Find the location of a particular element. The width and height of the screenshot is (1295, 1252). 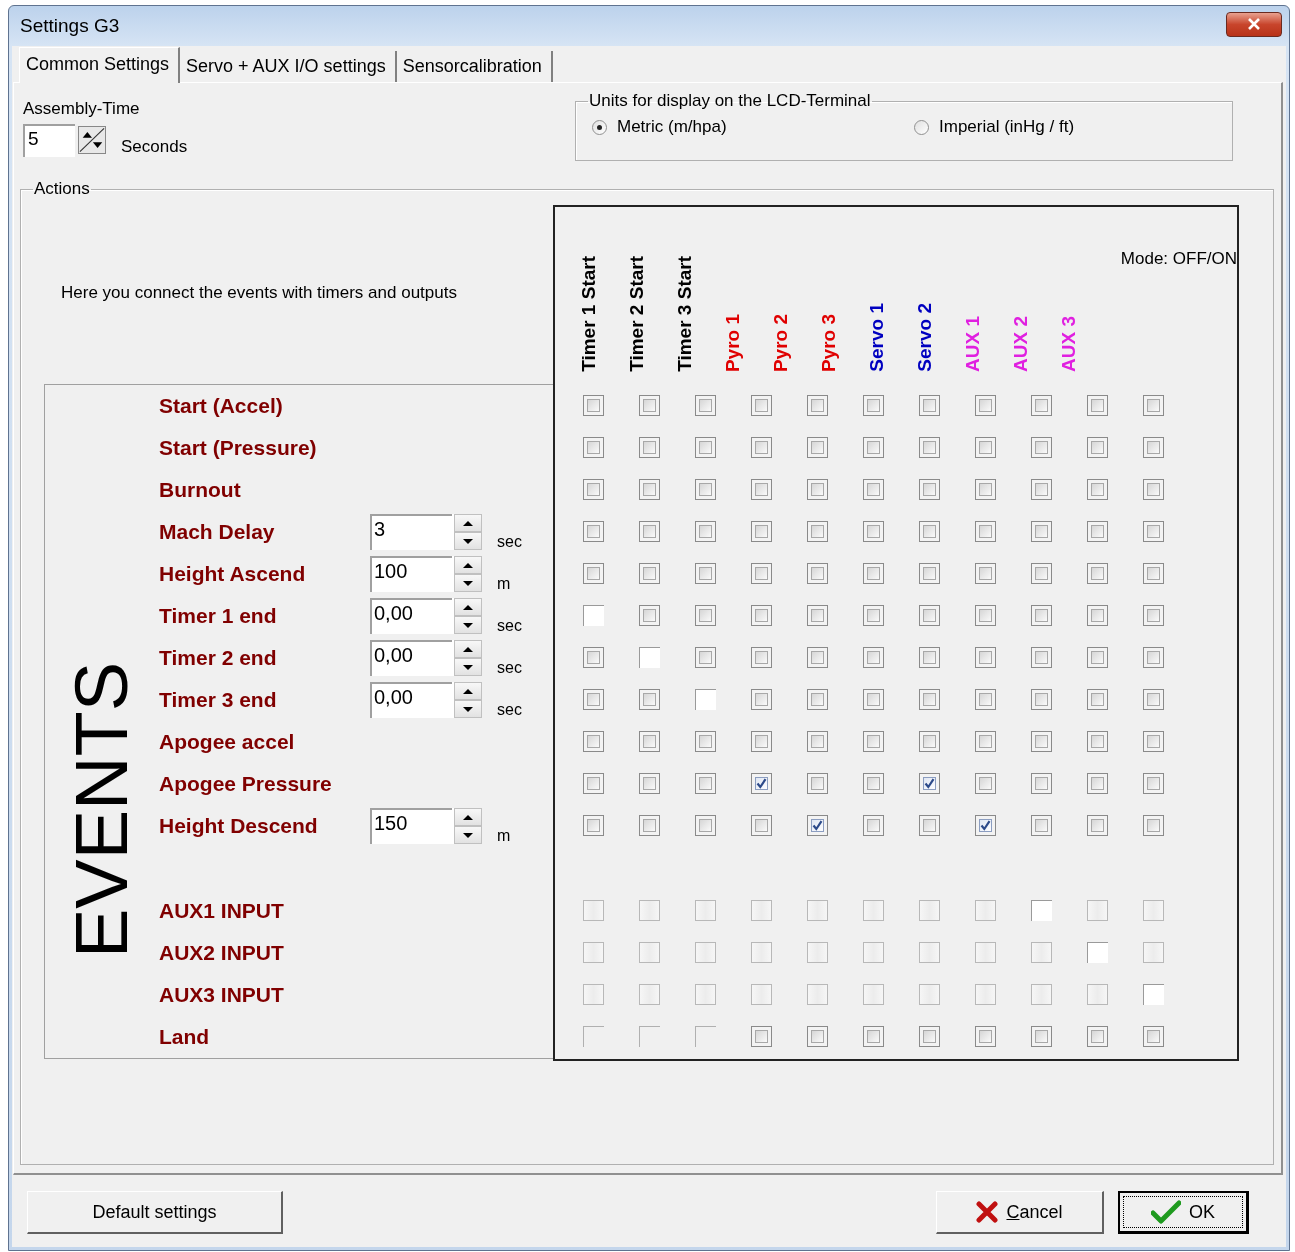

radio-label: Metric (m/hpa) is located at coordinates (672, 127).